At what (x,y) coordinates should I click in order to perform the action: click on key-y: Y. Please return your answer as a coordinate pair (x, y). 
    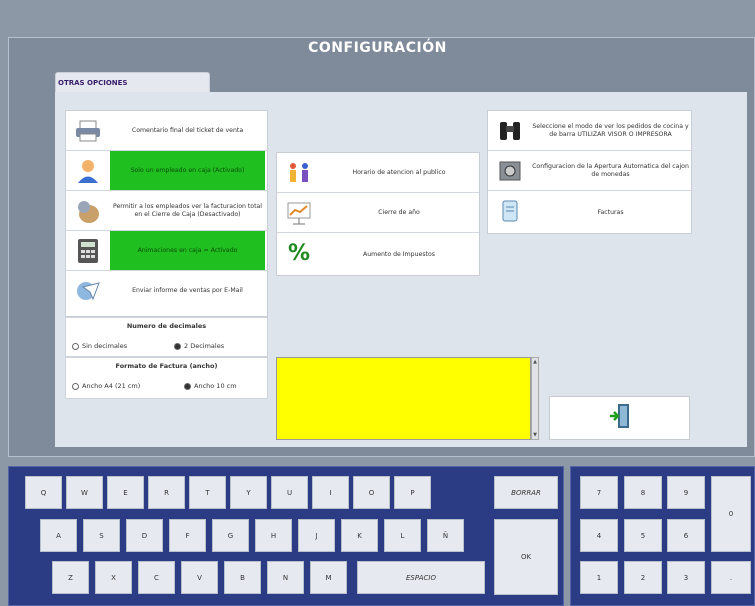
    Looking at the image, I should click on (248, 492).